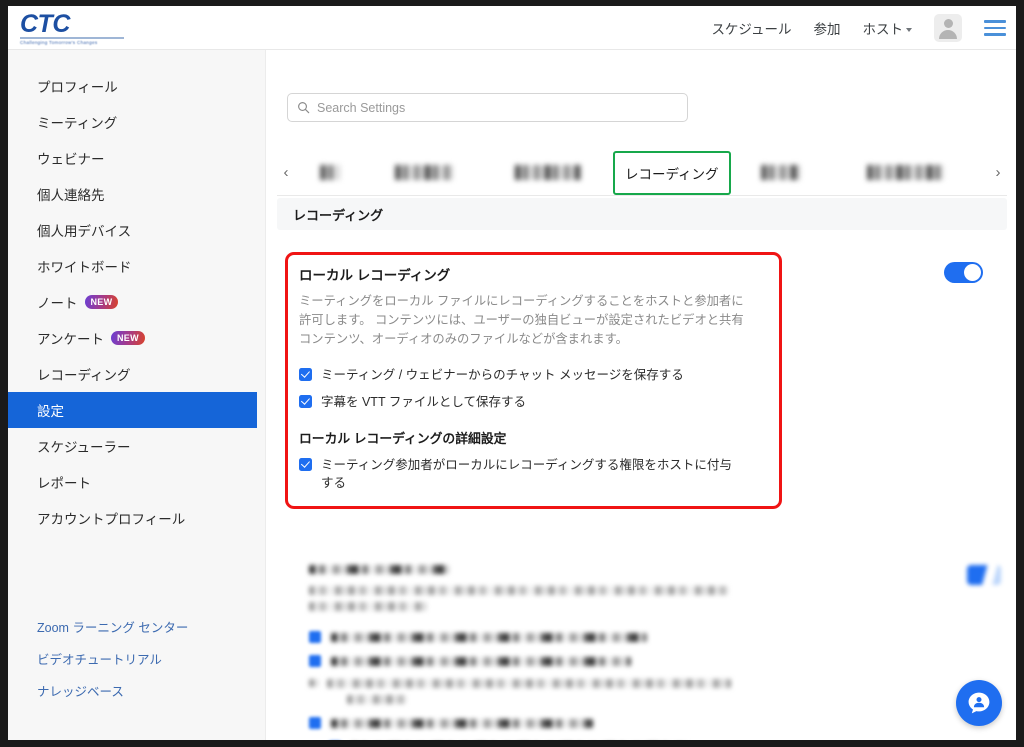  I want to click on chevron-right-icon: ›, so click(998, 172).